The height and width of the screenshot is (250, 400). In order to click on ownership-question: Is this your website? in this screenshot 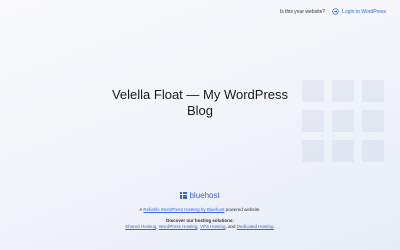, I will do `click(302, 11)`.